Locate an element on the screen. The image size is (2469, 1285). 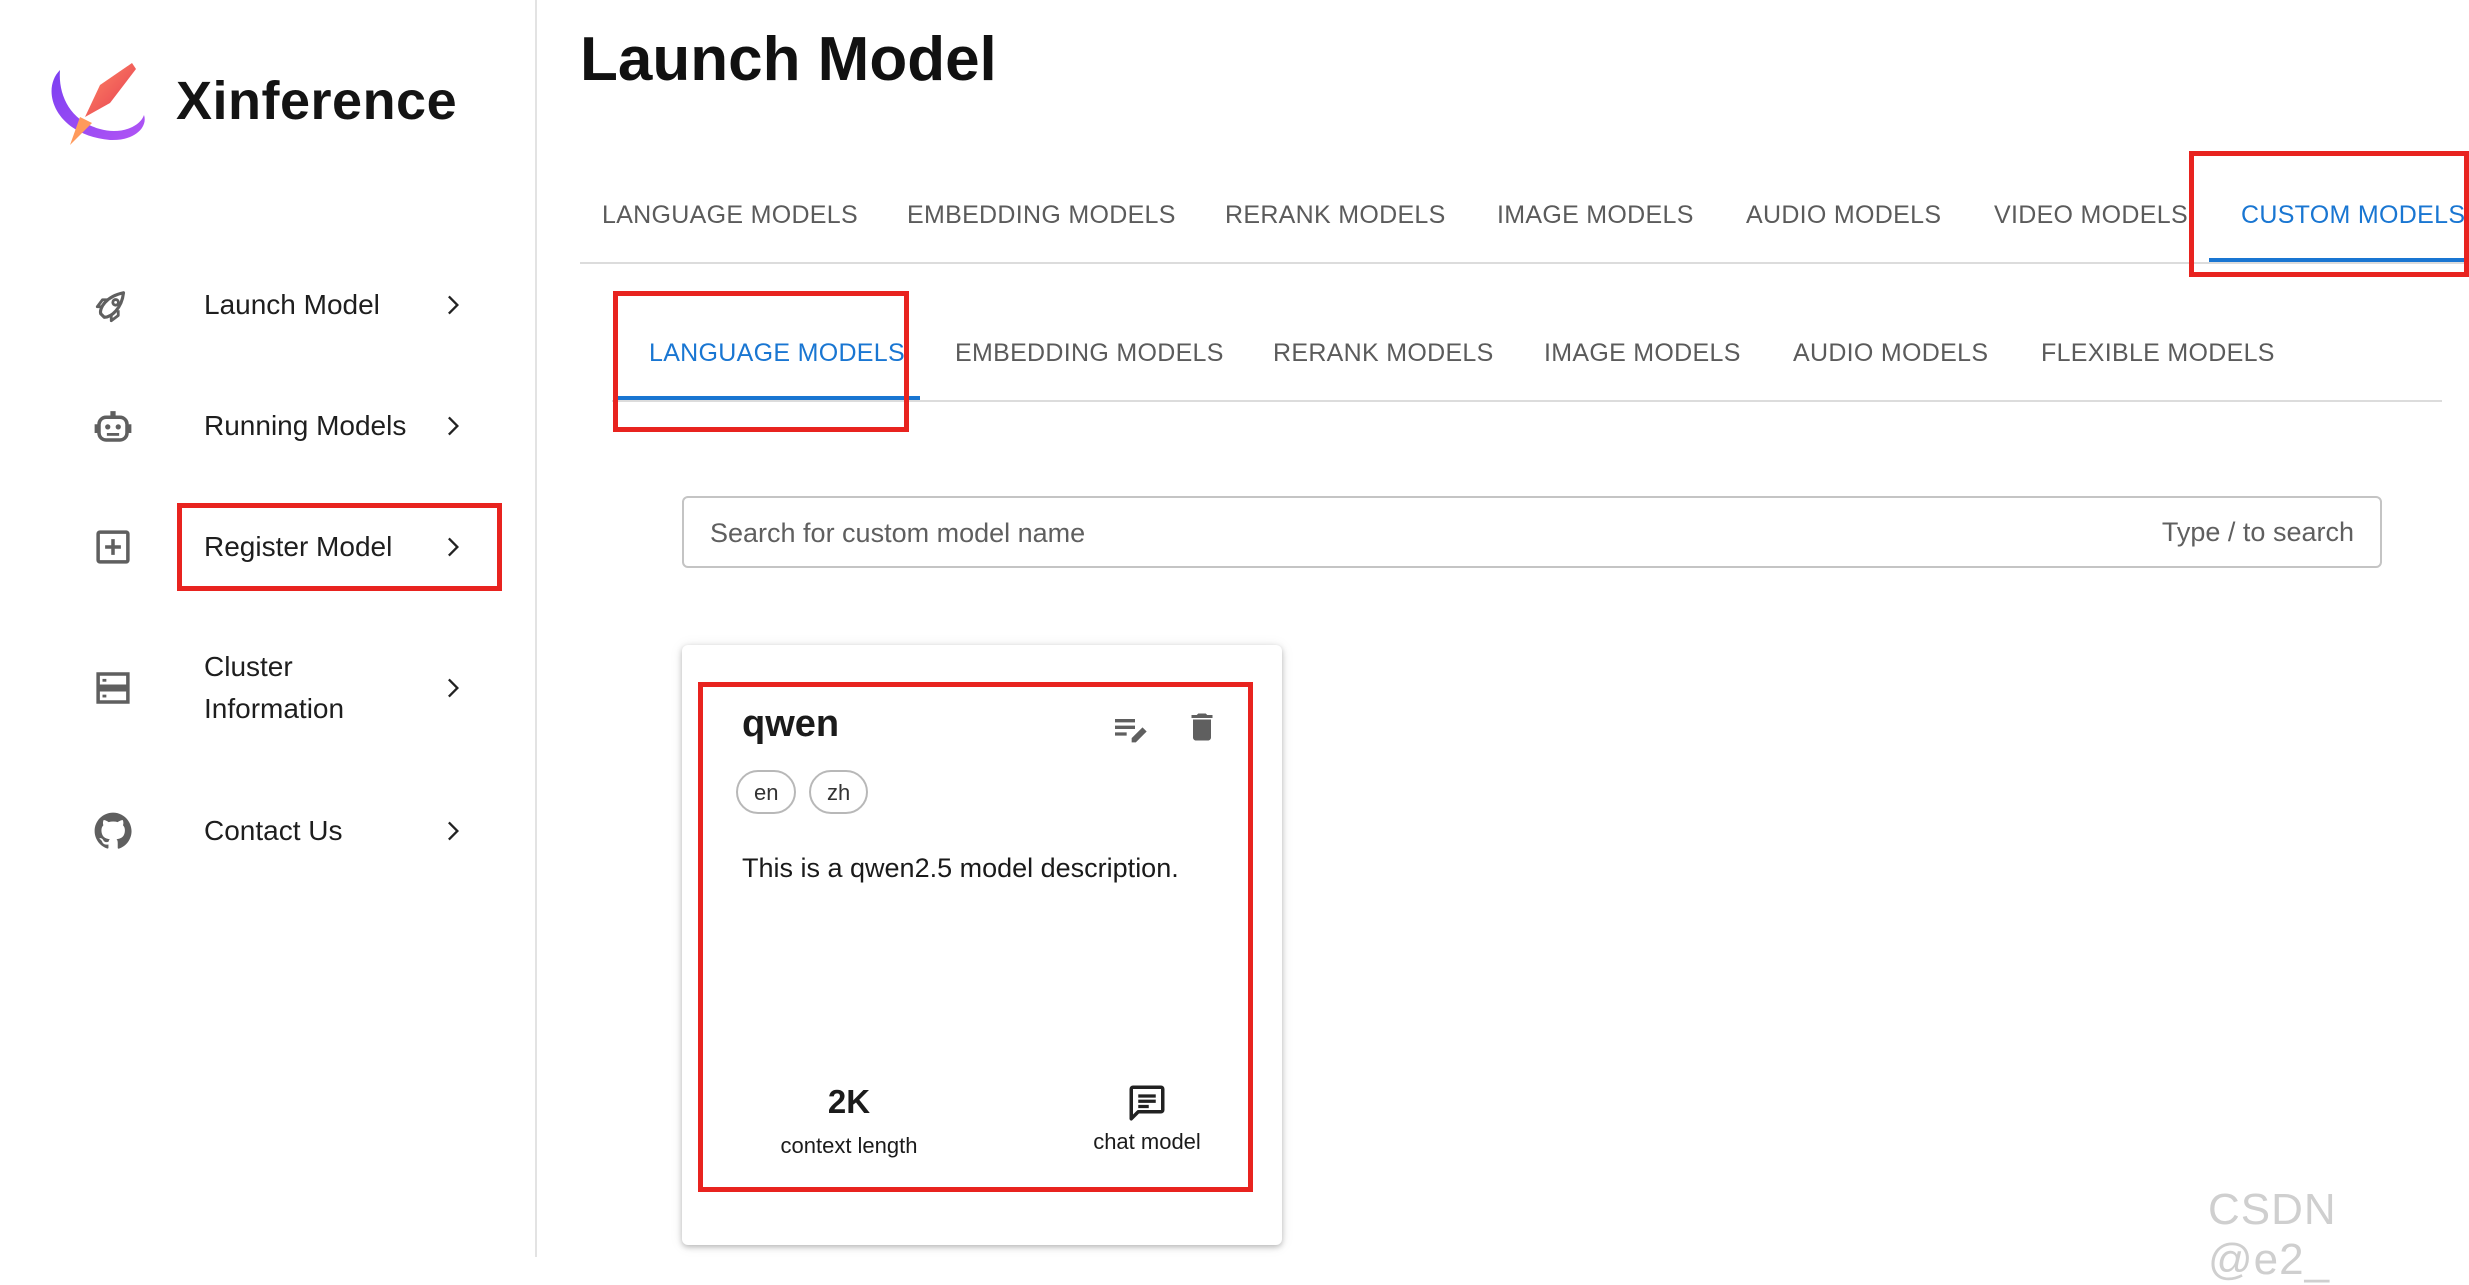
tab-language-models: LANGUAGE MODELS is located at coordinates (730, 221).